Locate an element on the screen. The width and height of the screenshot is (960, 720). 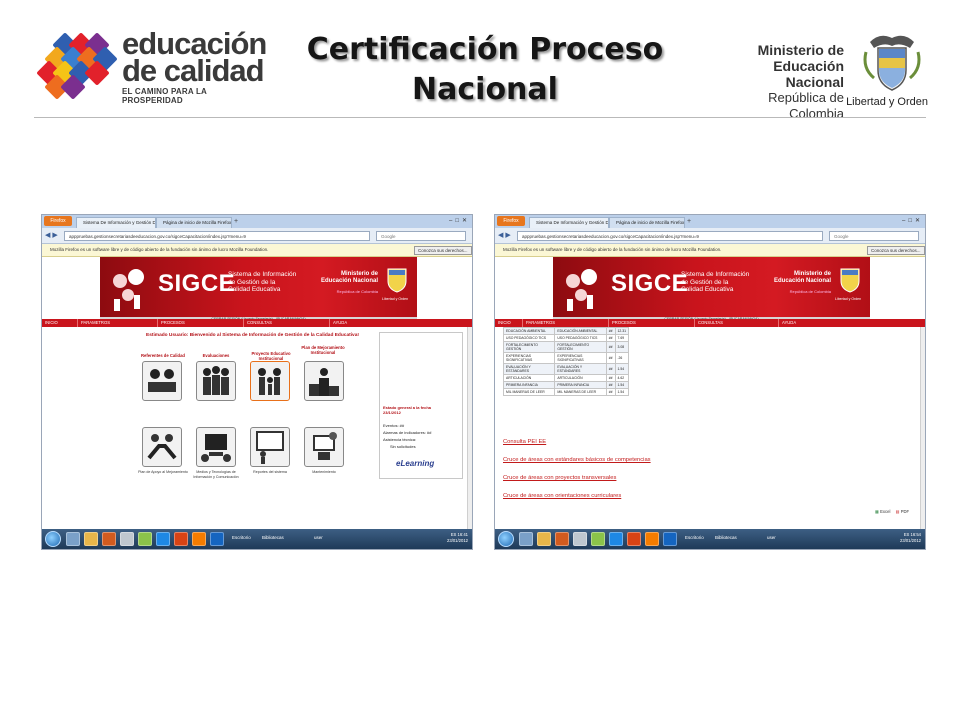
coat-of-arms-icon is located at coordinates (892, 63).